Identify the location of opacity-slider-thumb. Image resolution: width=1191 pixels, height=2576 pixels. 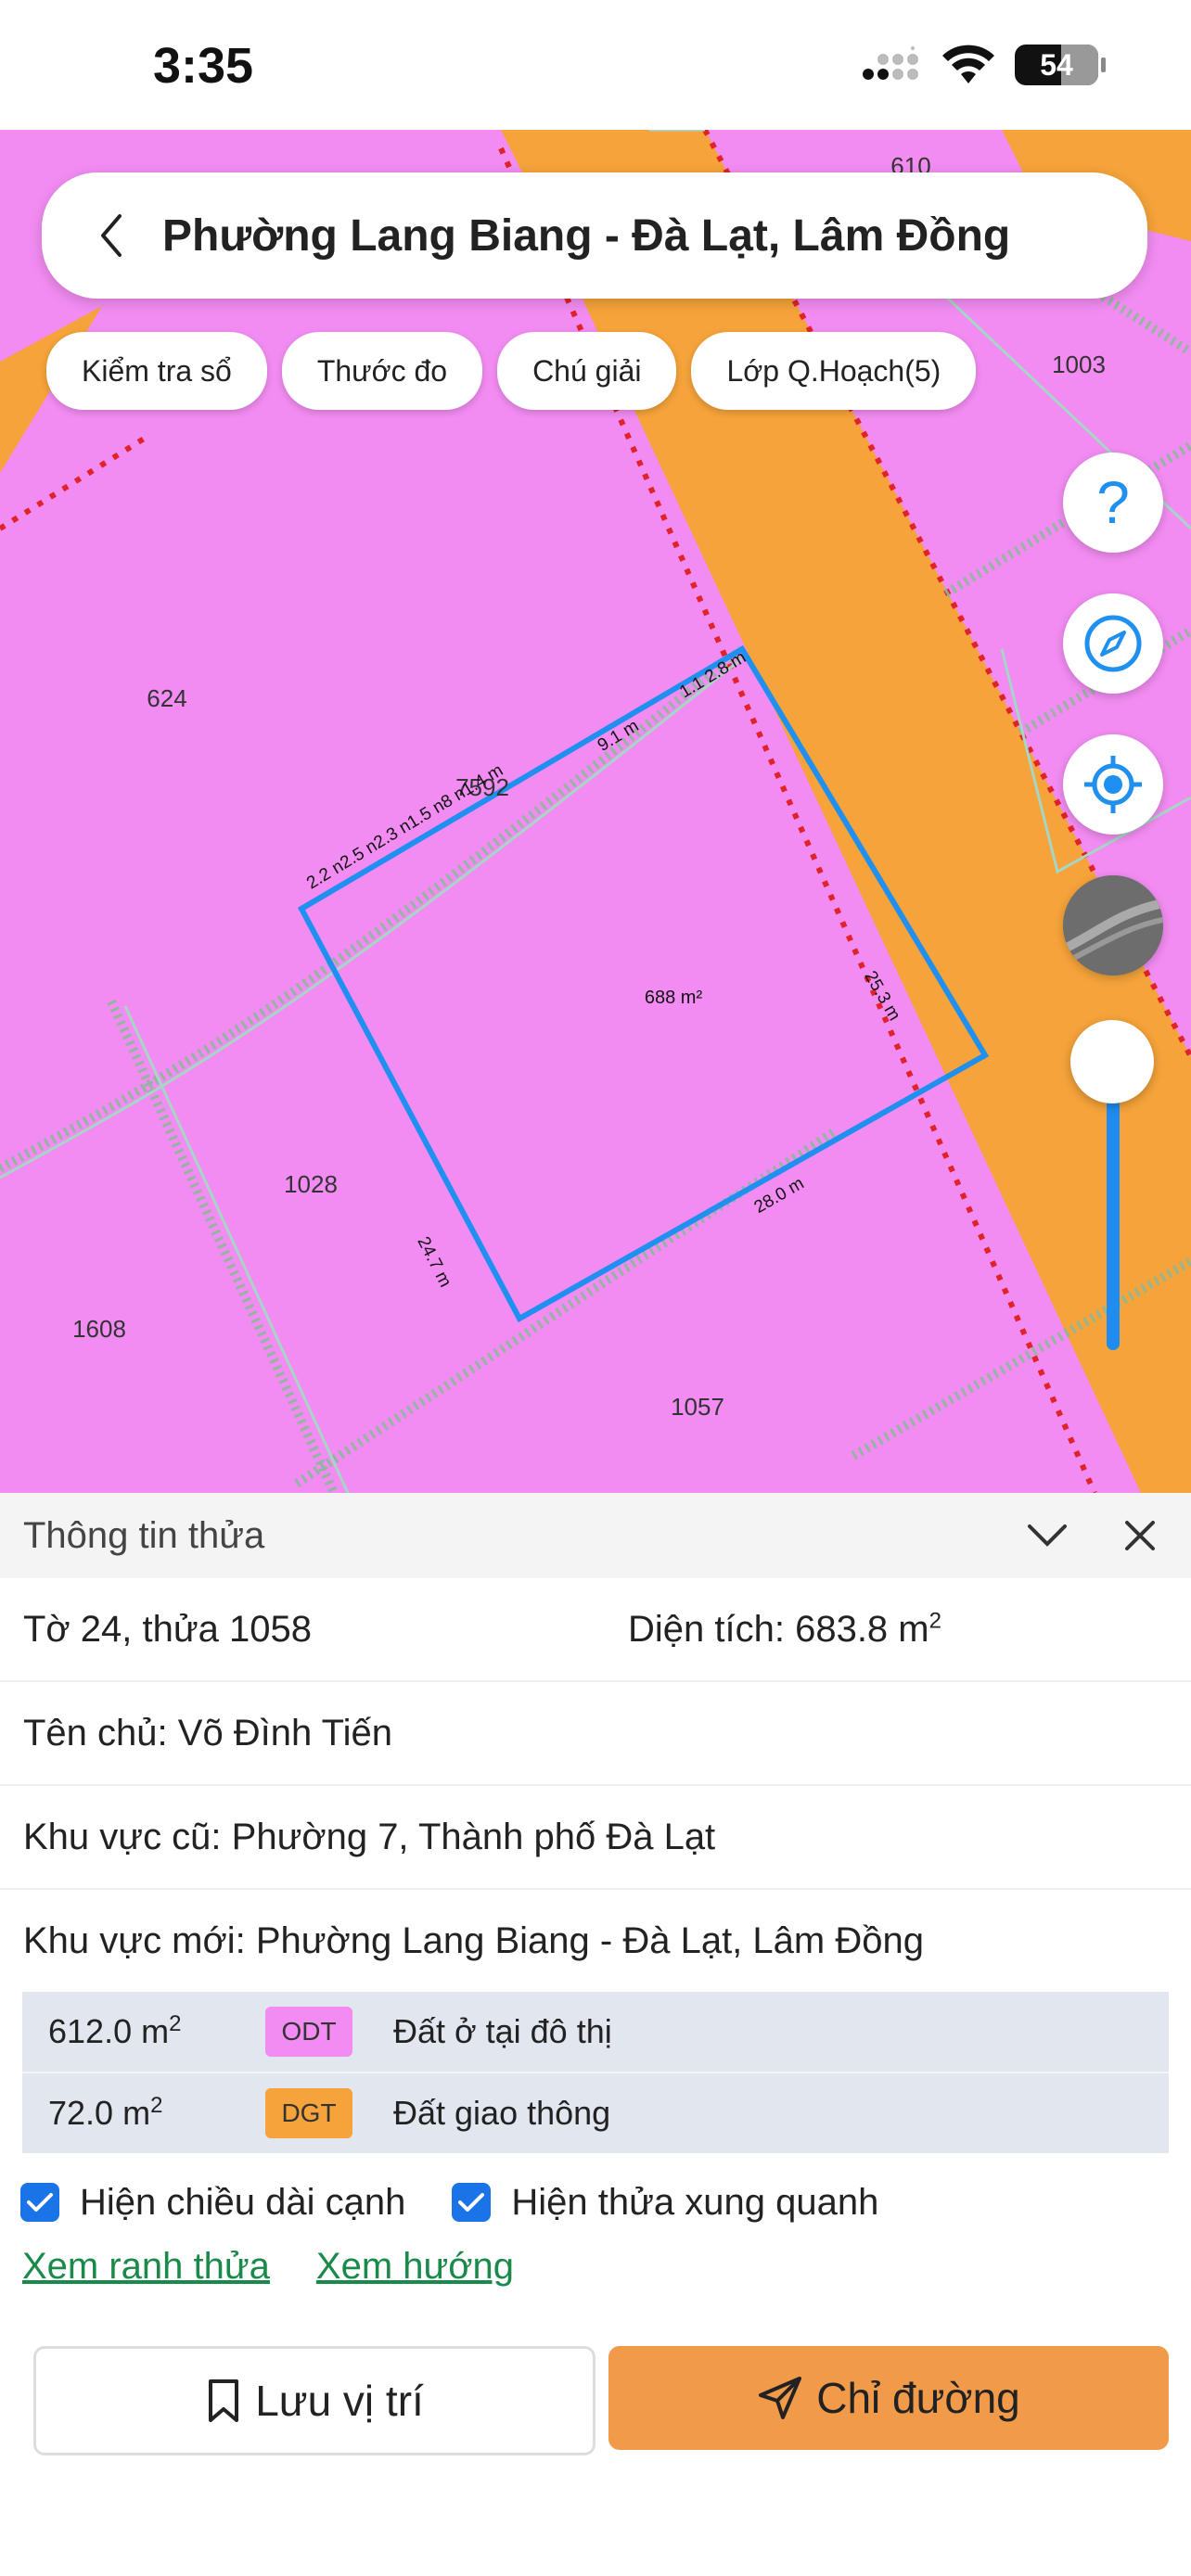
(1112, 1062).